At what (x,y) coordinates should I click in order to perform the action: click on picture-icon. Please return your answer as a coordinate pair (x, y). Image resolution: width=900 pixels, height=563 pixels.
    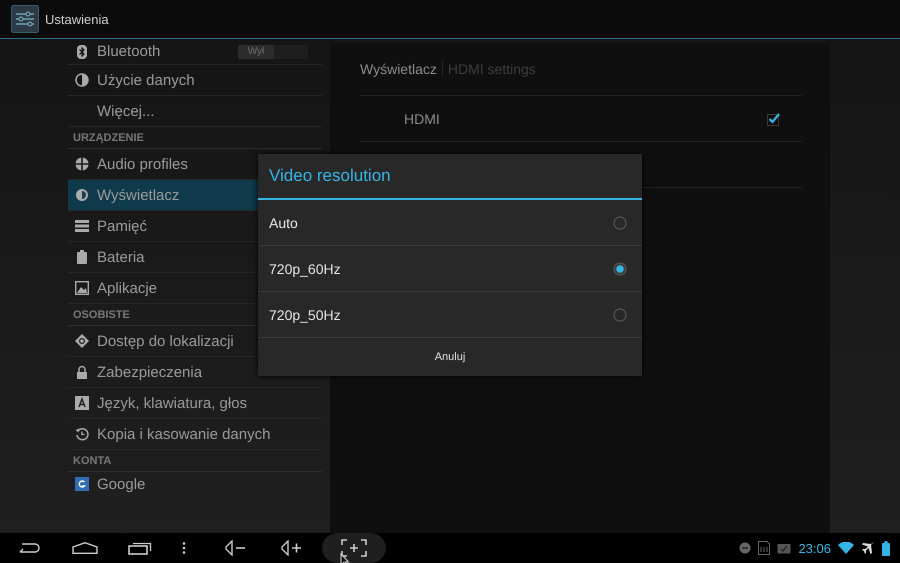
    Looking at the image, I should click on (82, 288).